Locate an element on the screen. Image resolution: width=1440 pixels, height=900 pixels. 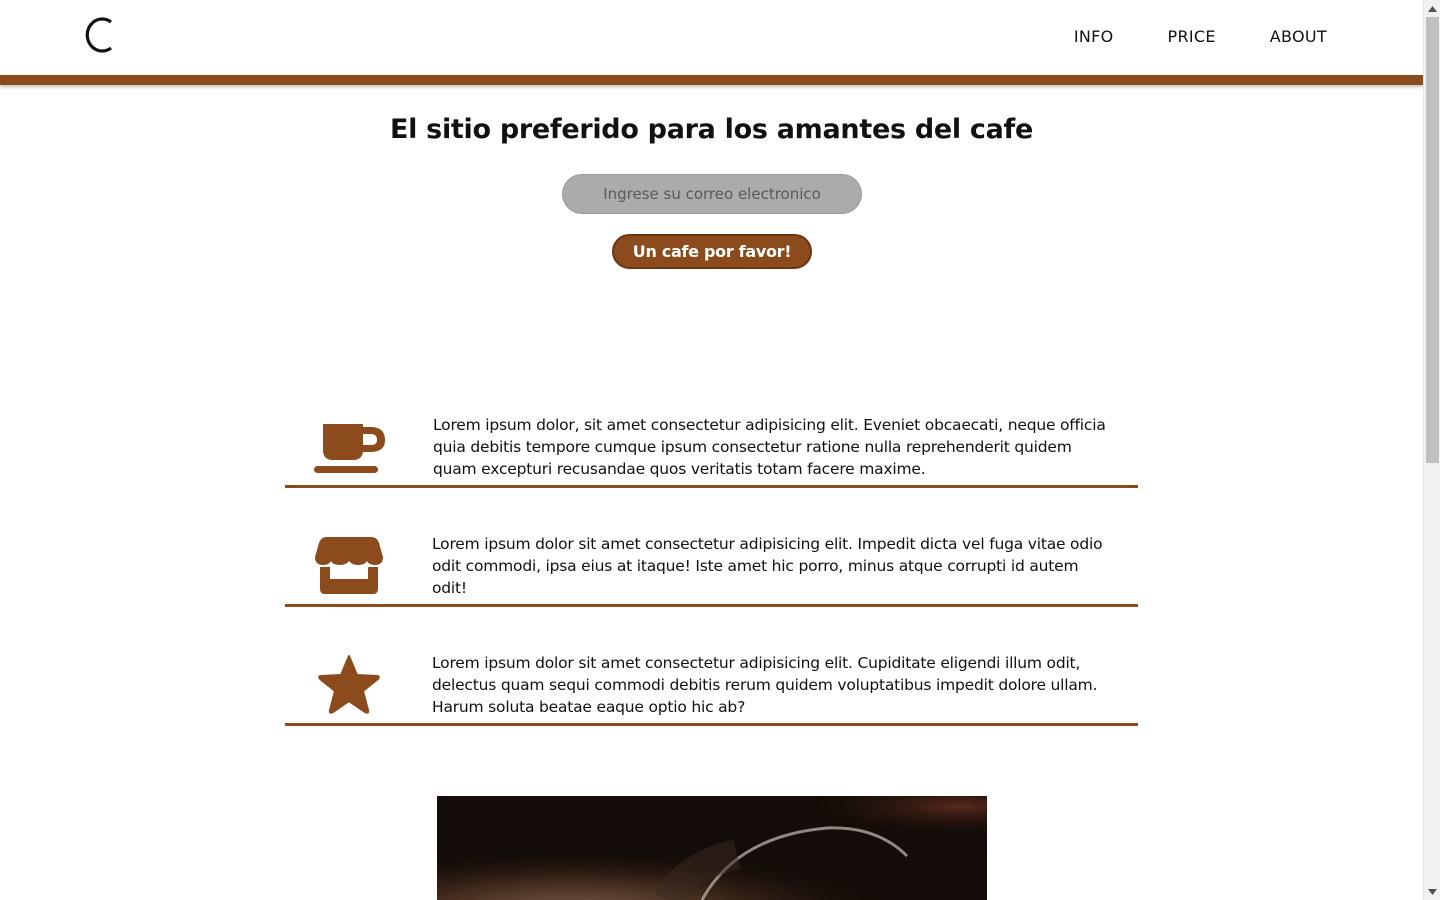
coffee-photo is located at coordinates (712, 848).